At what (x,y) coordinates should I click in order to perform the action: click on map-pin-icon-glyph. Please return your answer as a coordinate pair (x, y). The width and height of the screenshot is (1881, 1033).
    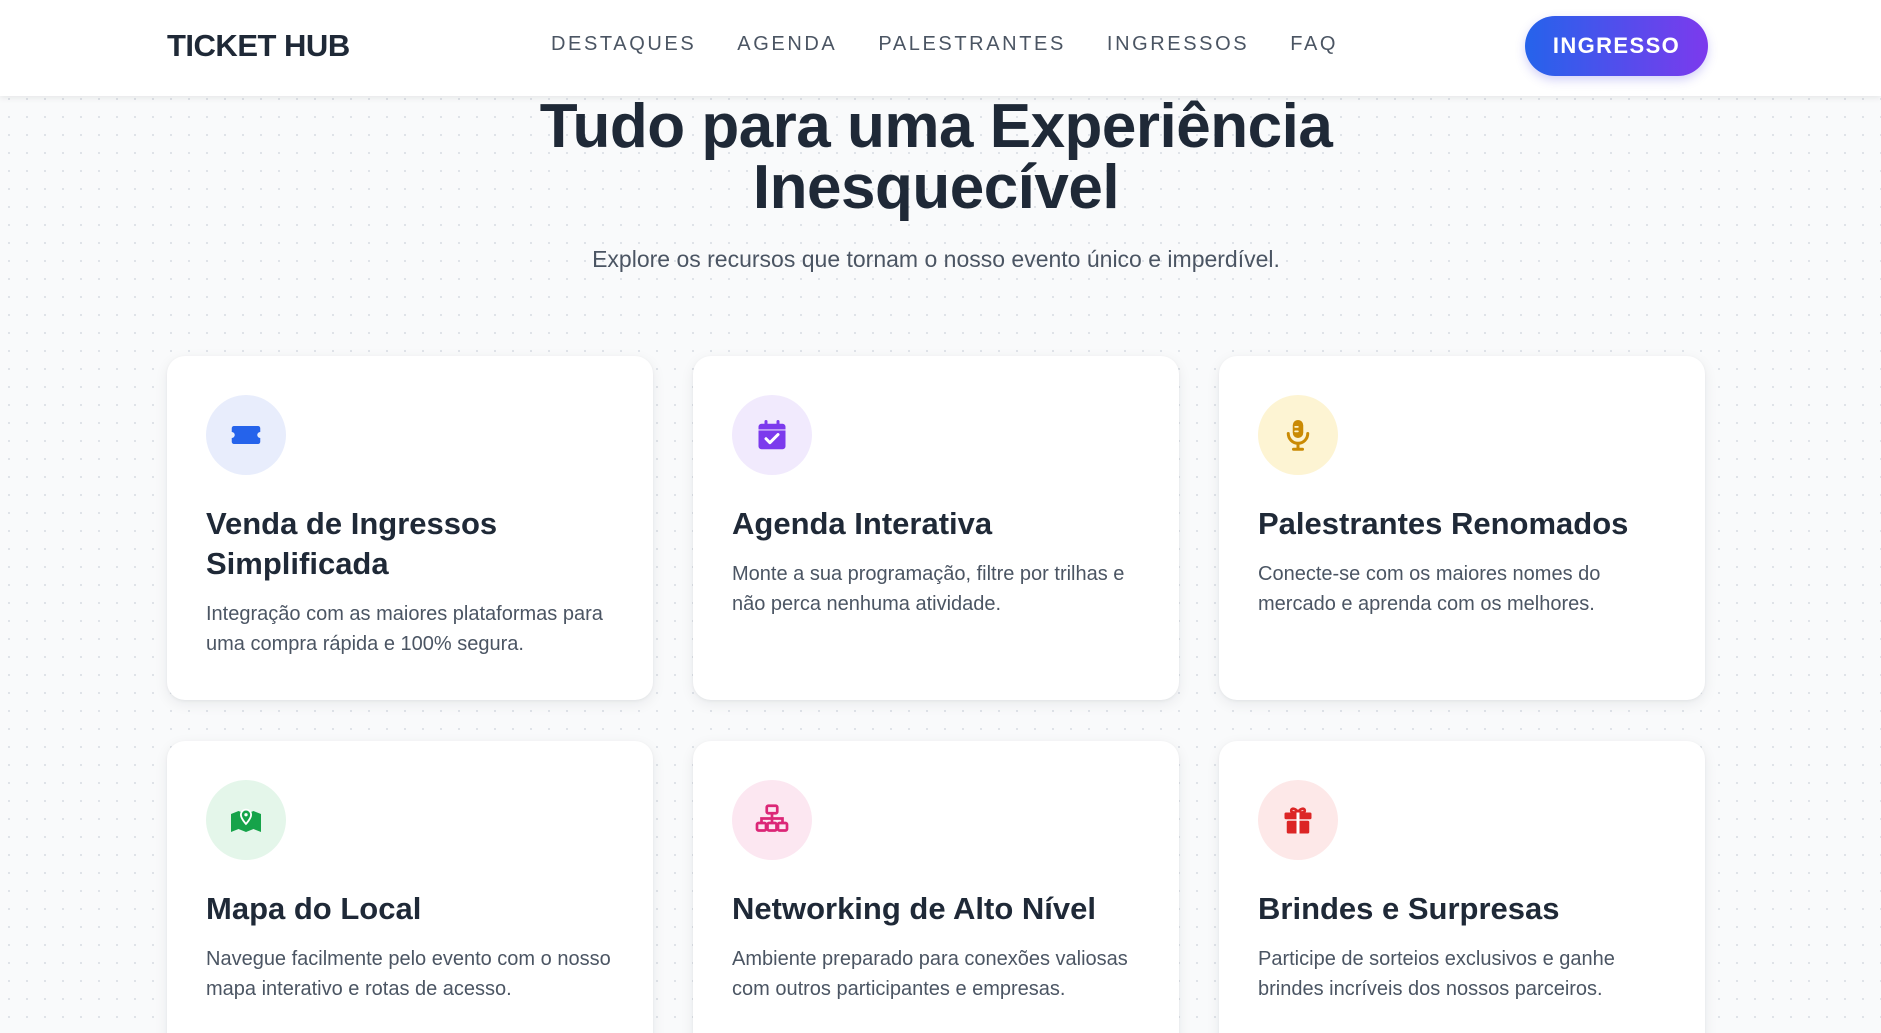
    Looking at the image, I should click on (246, 820).